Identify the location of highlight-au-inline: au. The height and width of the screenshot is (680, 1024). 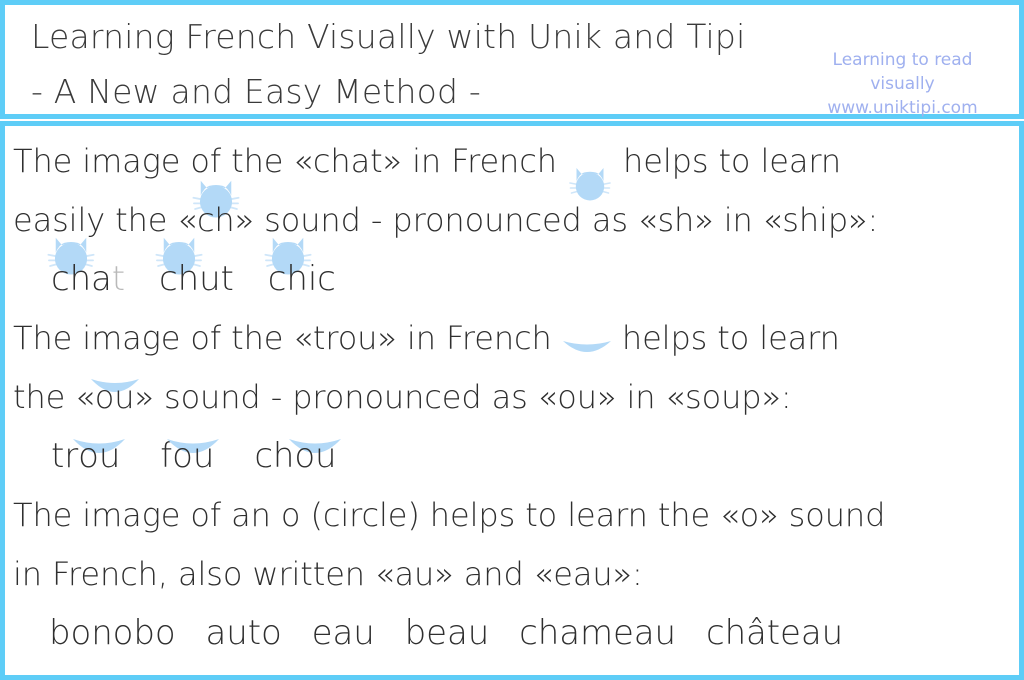
(415, 574).